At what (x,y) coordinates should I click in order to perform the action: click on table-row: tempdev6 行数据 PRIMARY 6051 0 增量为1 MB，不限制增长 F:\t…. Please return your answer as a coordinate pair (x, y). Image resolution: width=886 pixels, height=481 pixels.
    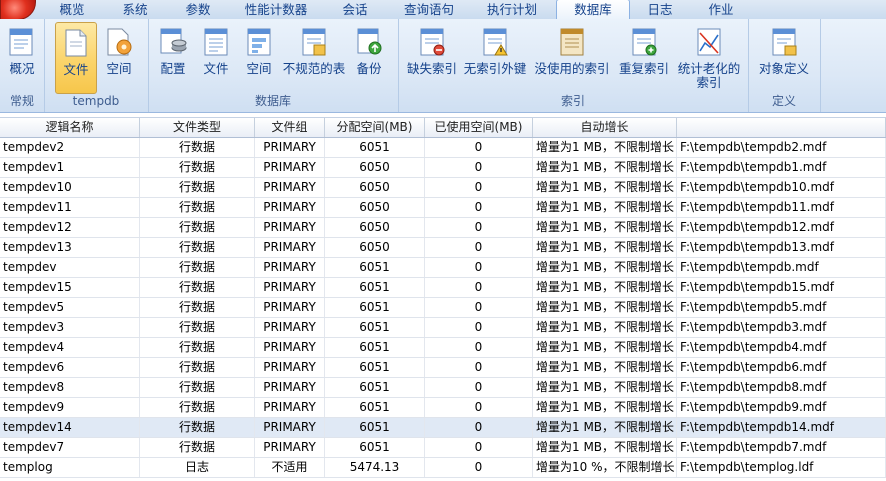
    Looking at the image, I should click on (443, 368).